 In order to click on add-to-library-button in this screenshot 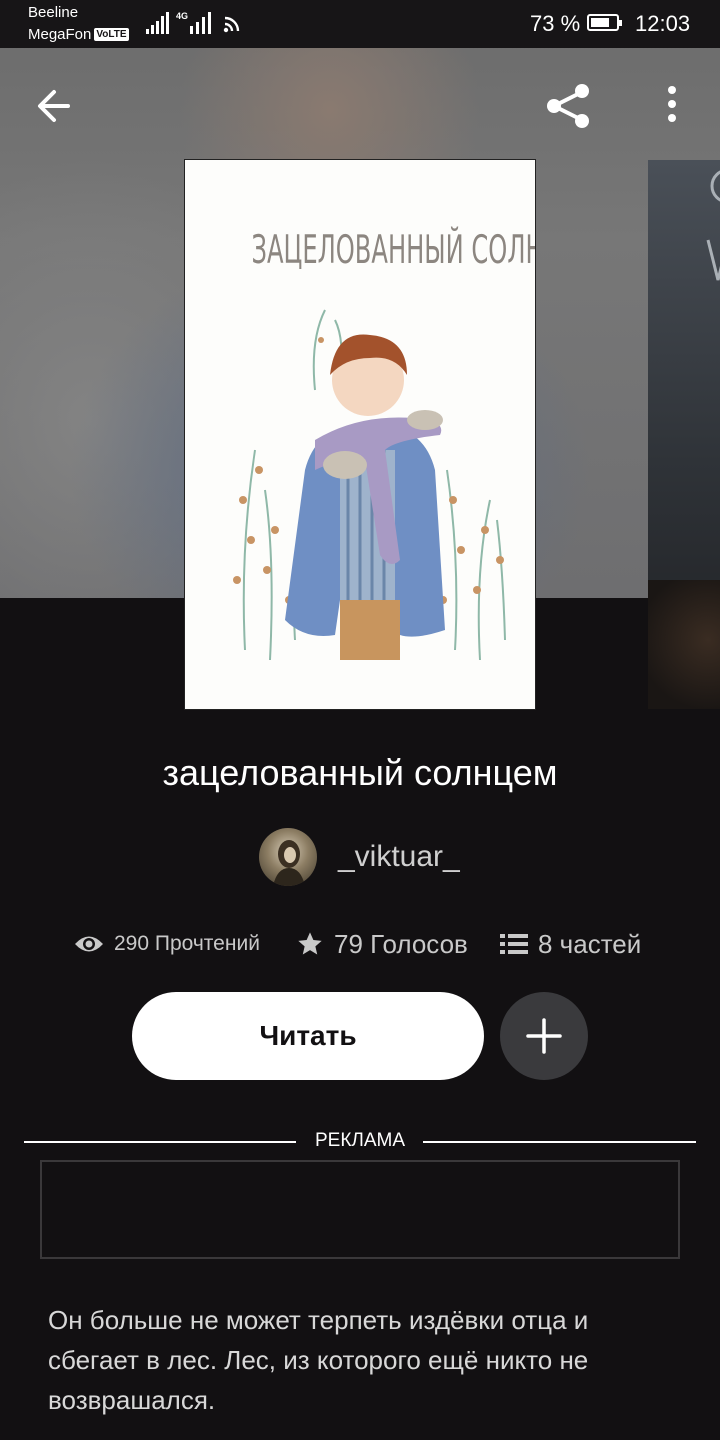, I will do `click(544, 1036)`.